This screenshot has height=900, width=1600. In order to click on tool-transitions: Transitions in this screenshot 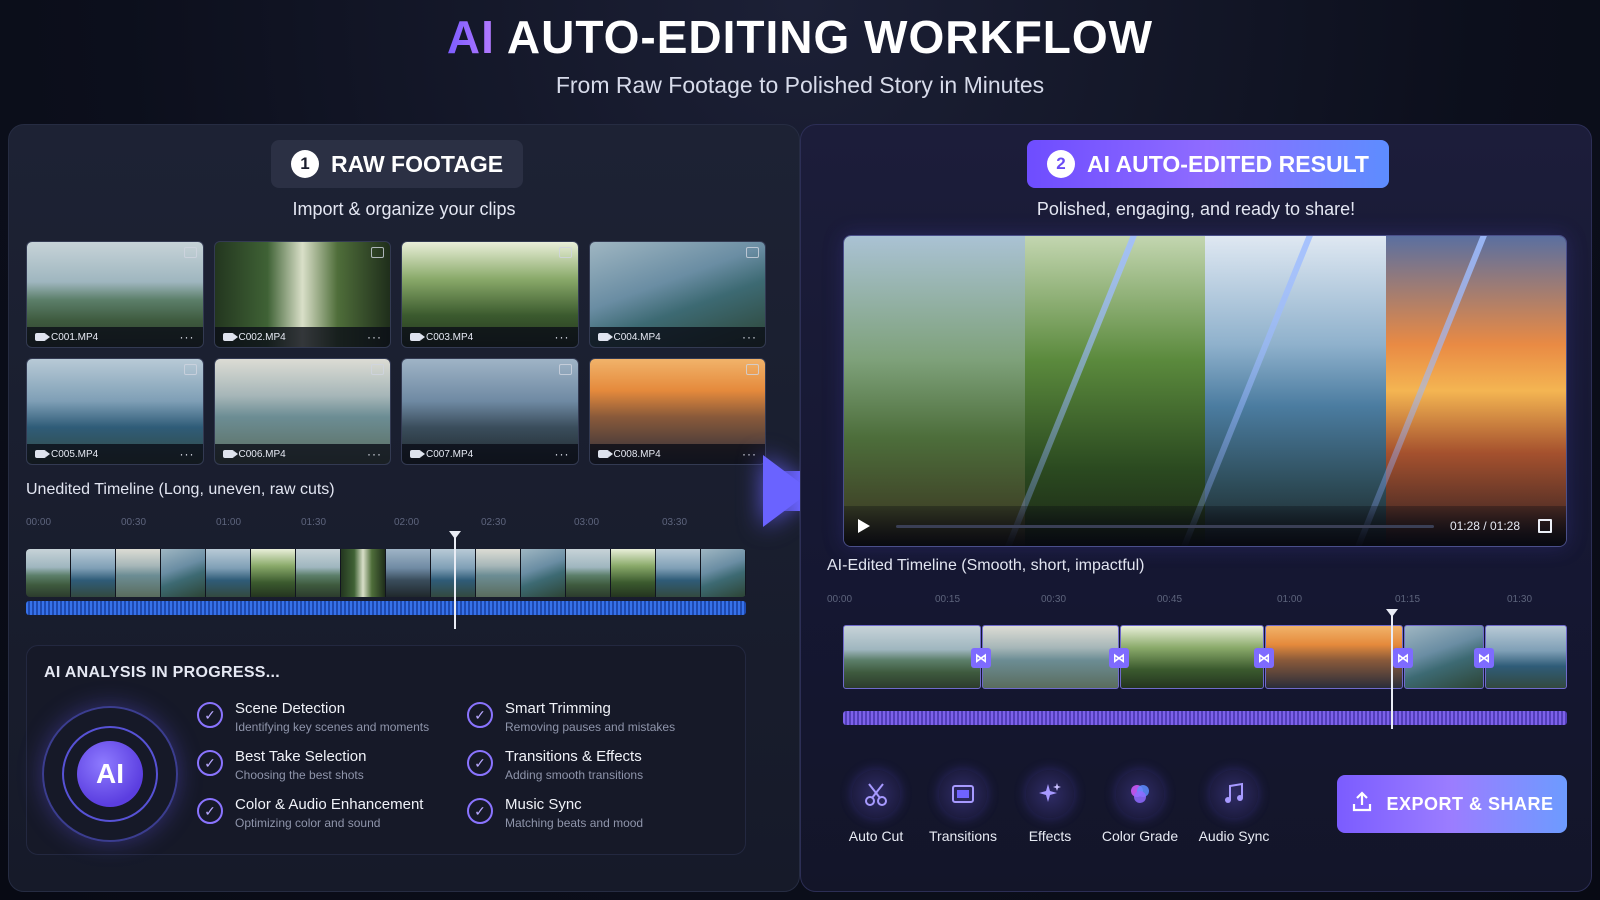, I will do `click(963, 807)`.